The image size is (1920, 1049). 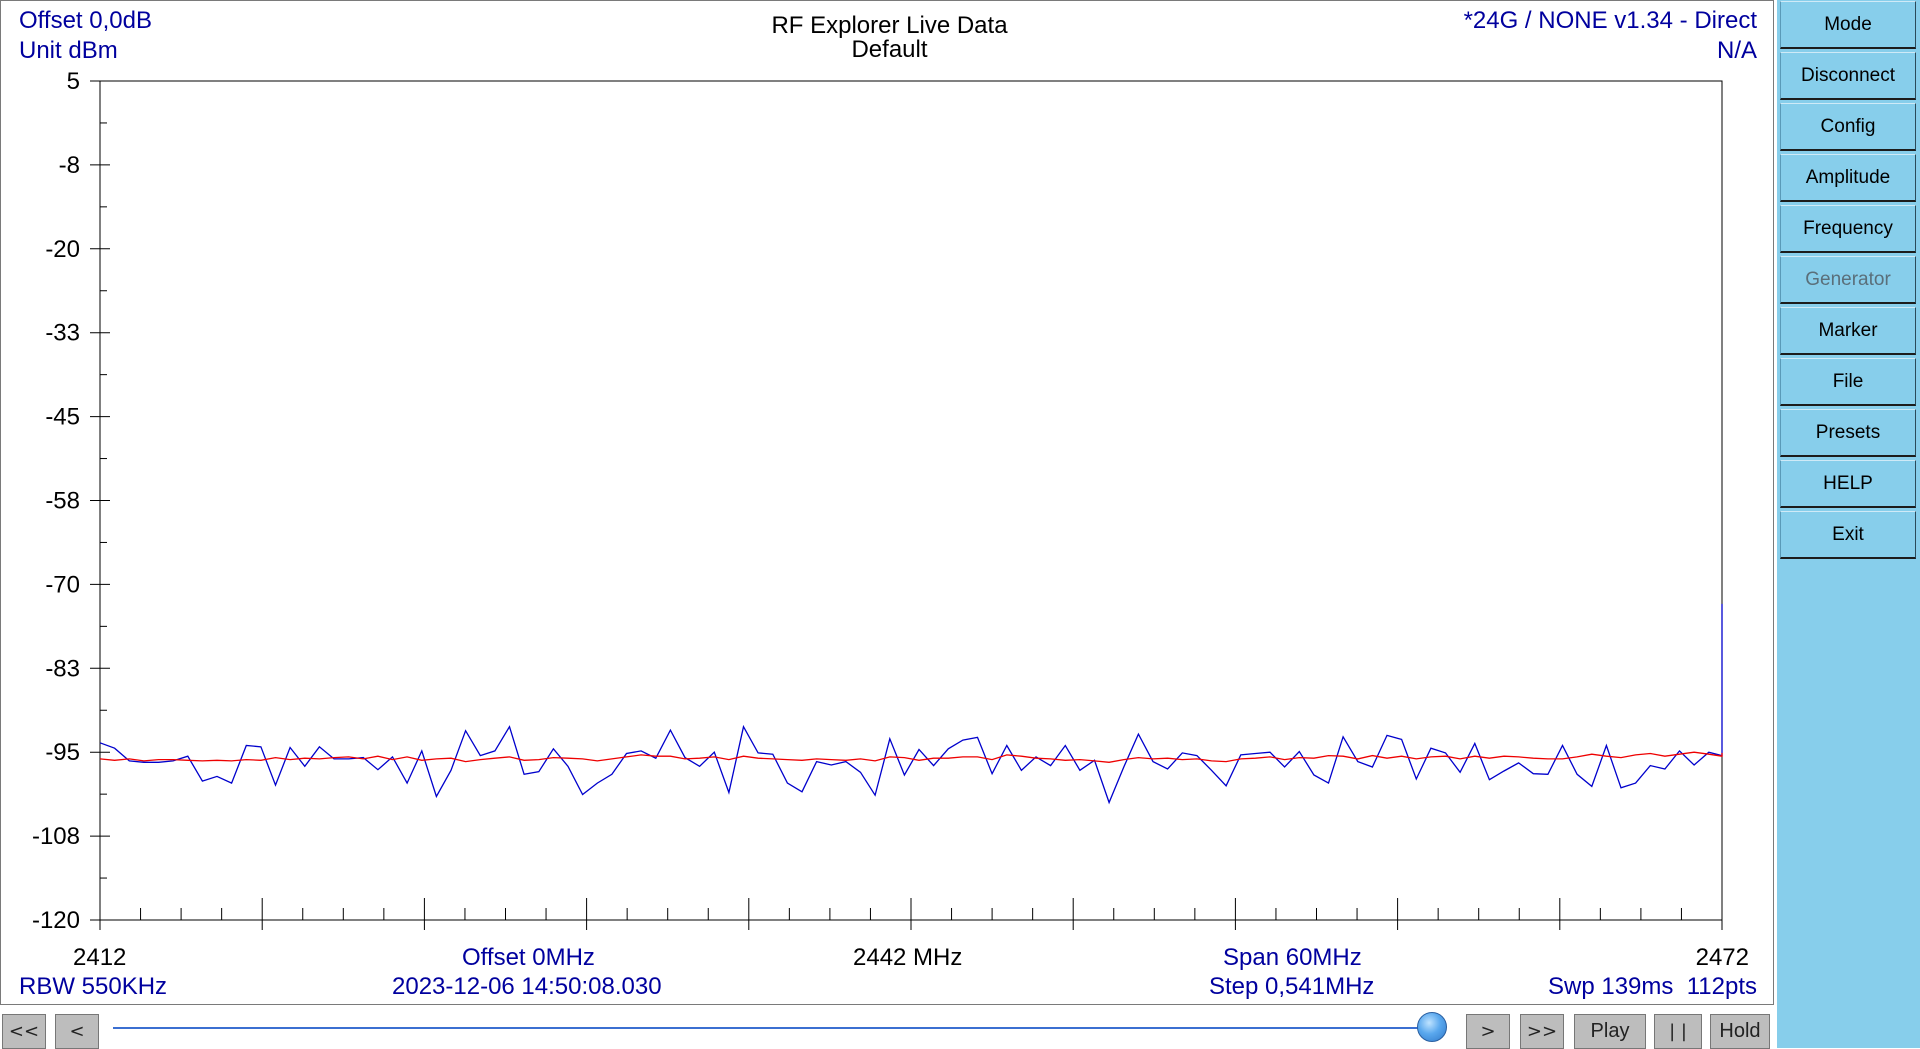 I want to click on rbw-label: RBW 550KHz, so click(x=93, y=986).